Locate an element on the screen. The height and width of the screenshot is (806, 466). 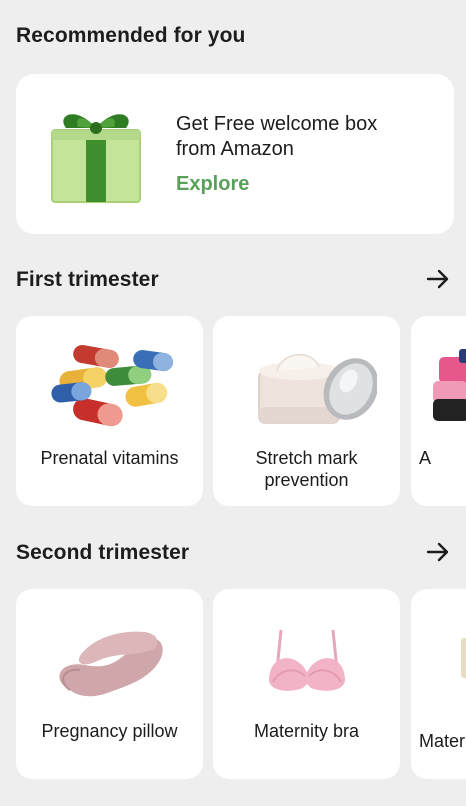
card-maternity-bra: Maternity bra is located at coordinates (306, 684).